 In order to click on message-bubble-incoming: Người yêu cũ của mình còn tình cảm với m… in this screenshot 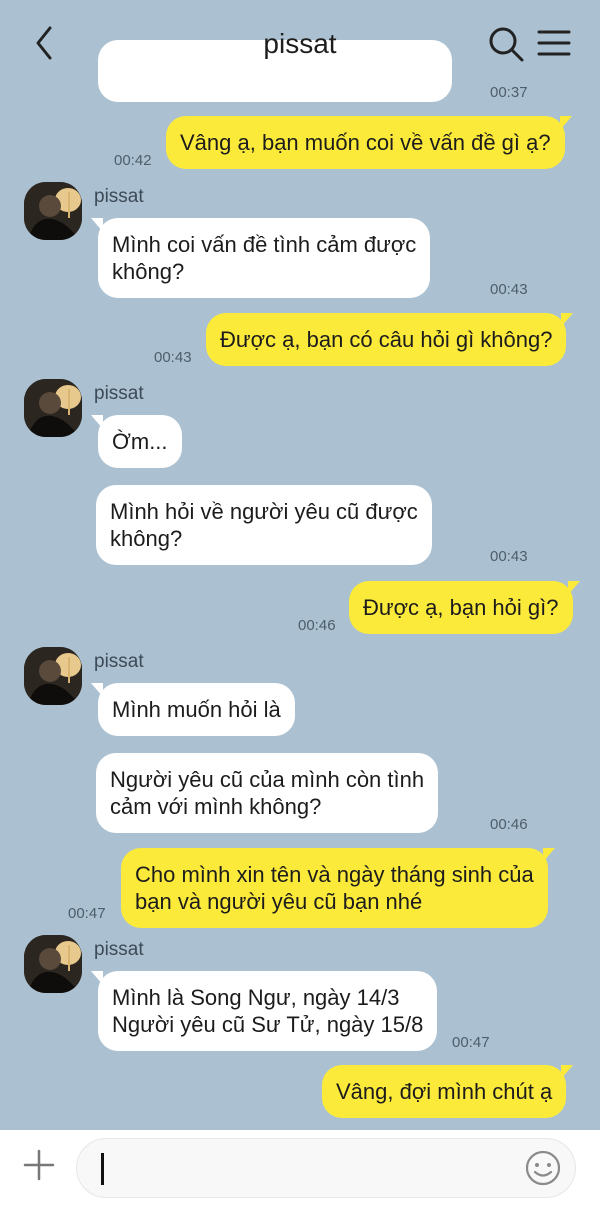, I will do `click(267, 793)`.